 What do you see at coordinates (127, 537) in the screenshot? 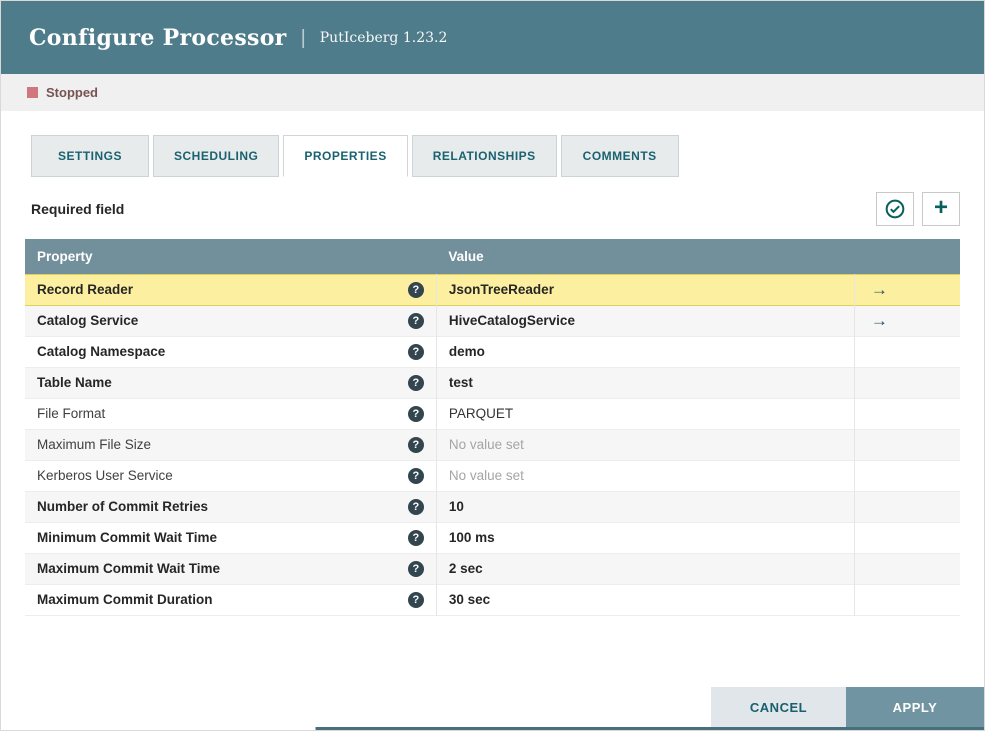
I see `property-name: Minimum Commit Wait Time` at bounding box center [127, 537].